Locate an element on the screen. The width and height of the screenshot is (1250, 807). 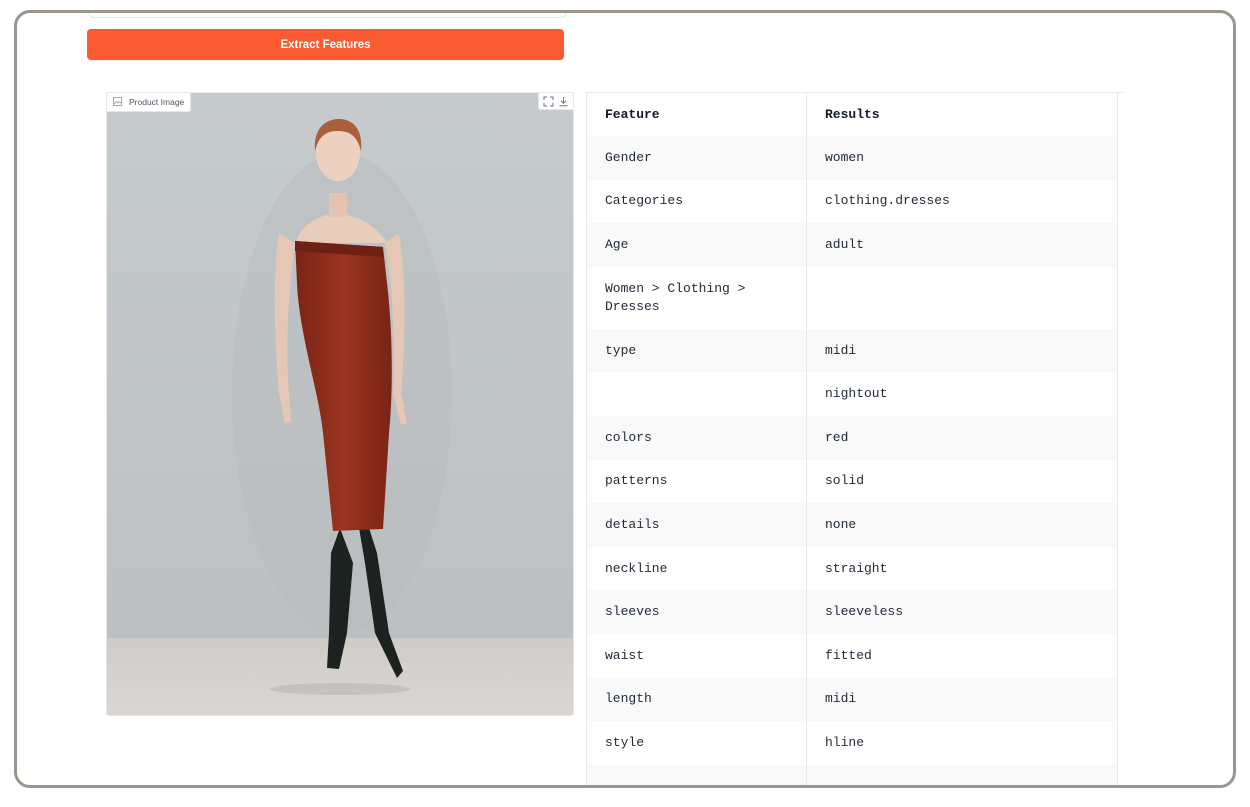
result-cell: fitted is located at coordinates (962, 655).